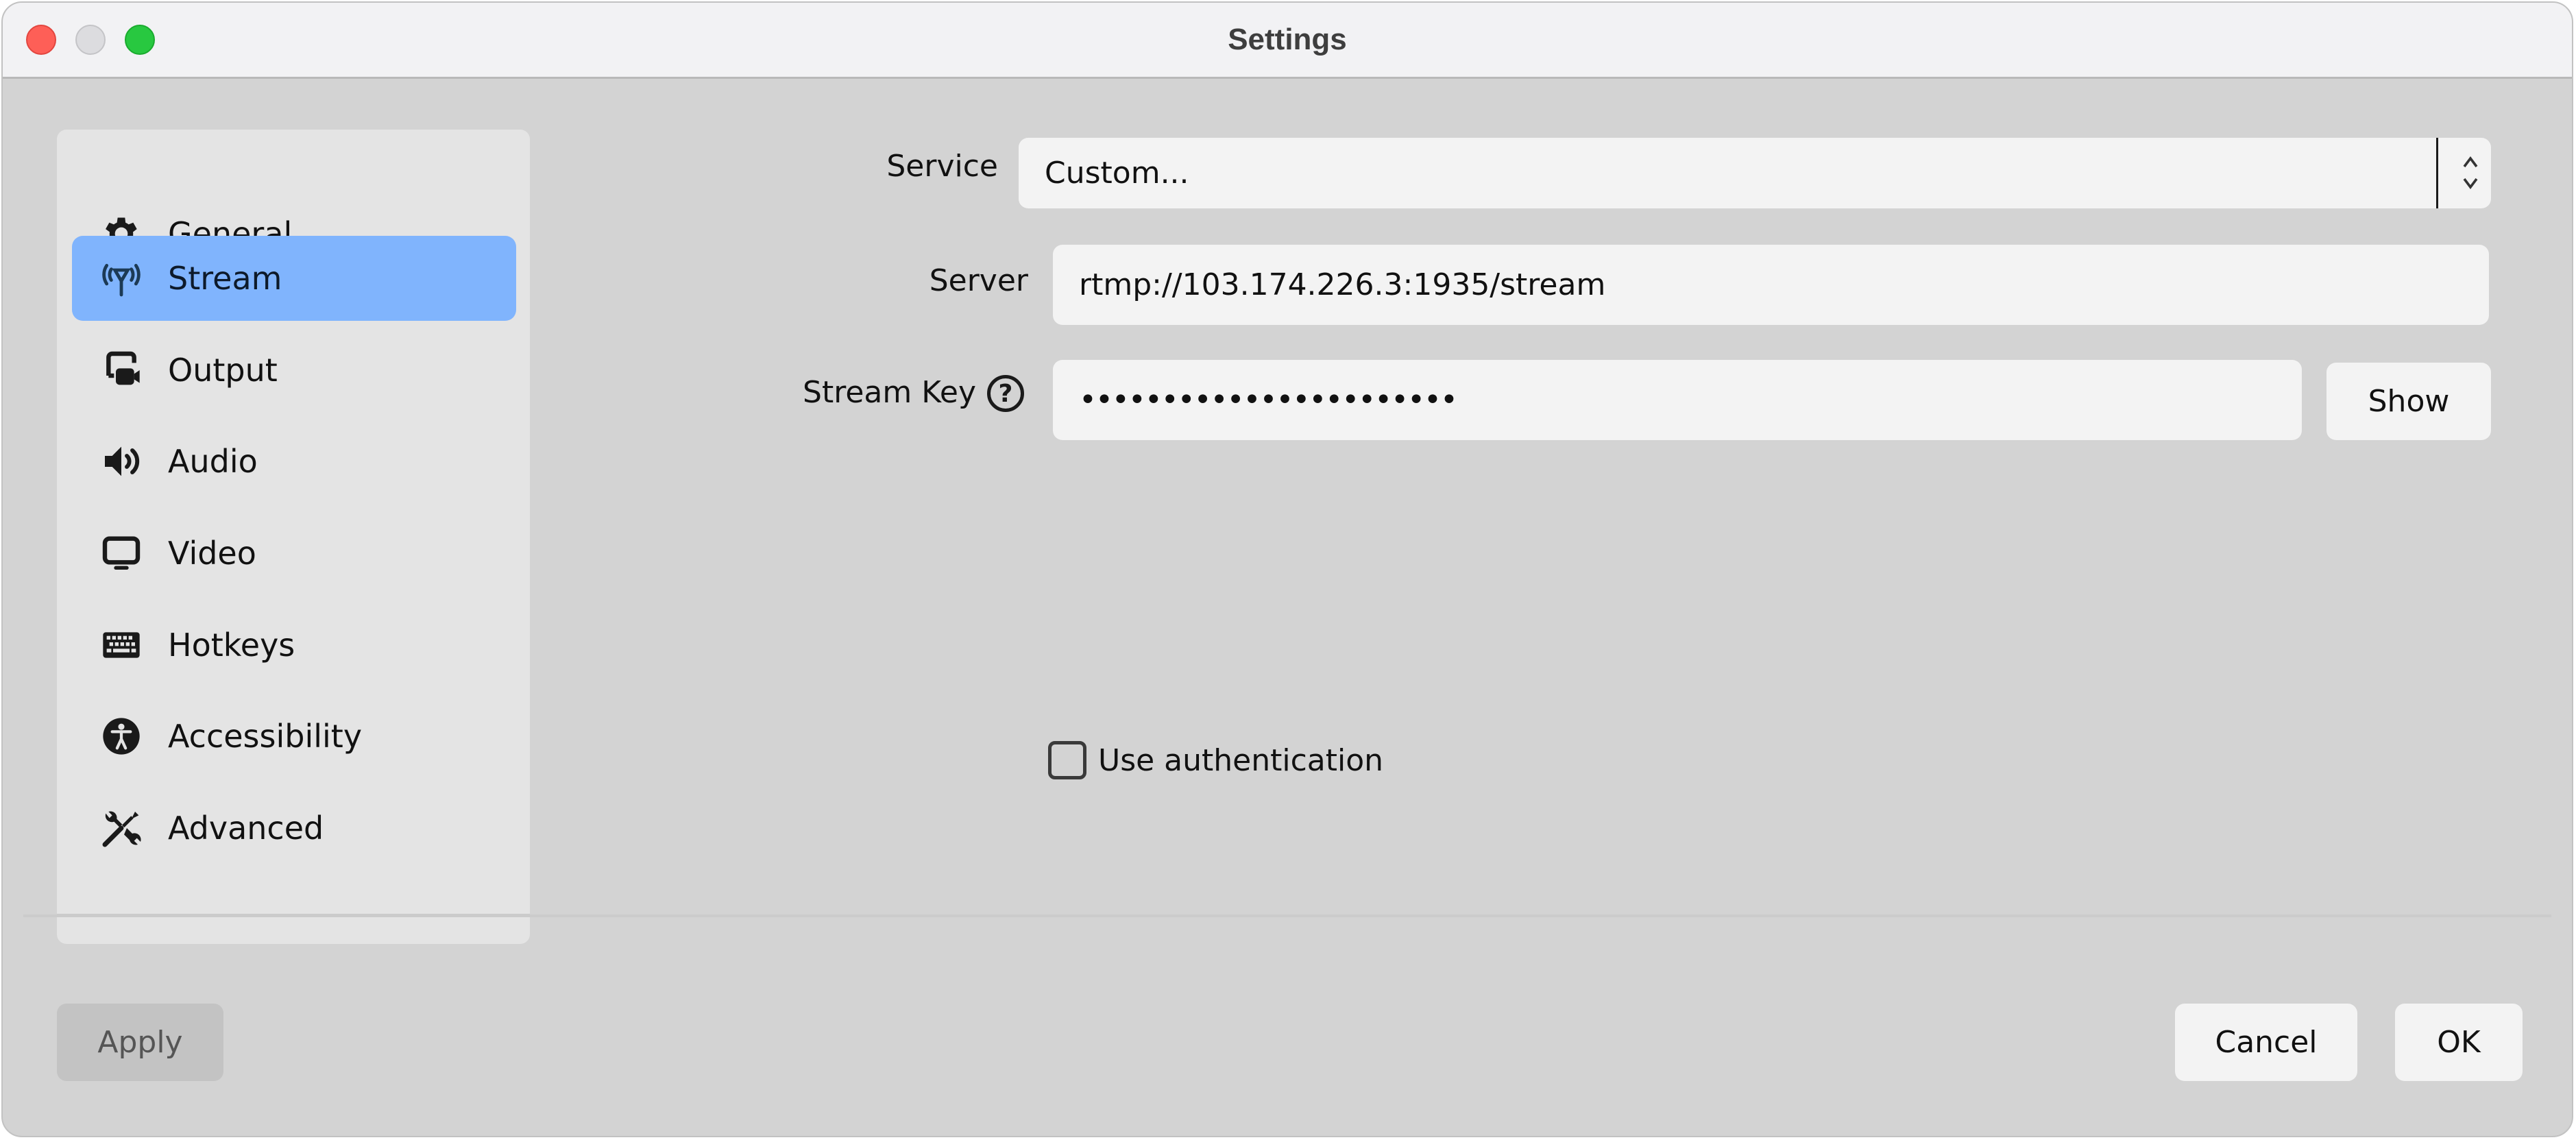 The height and width of the screenshot is (1140, 2576). Describe the element at coordinates (978, 280) in the screenshot. I see `server-label: Server` at that location.